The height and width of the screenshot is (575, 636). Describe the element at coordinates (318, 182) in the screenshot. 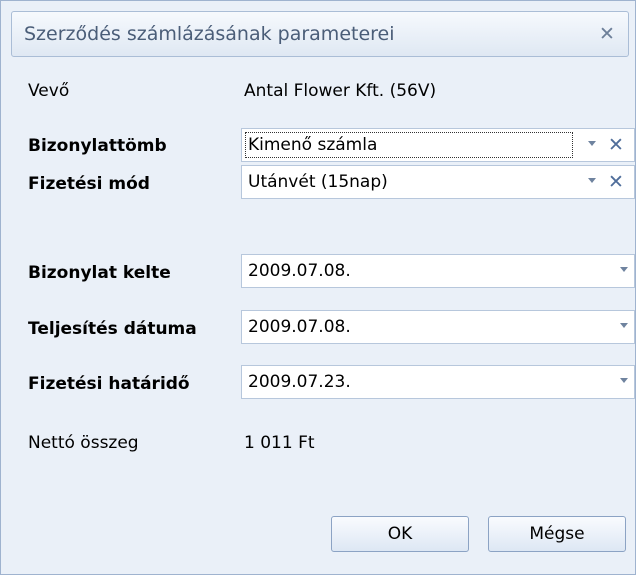

I see `payment-method-value: Utánvét (15nap)` at that location.